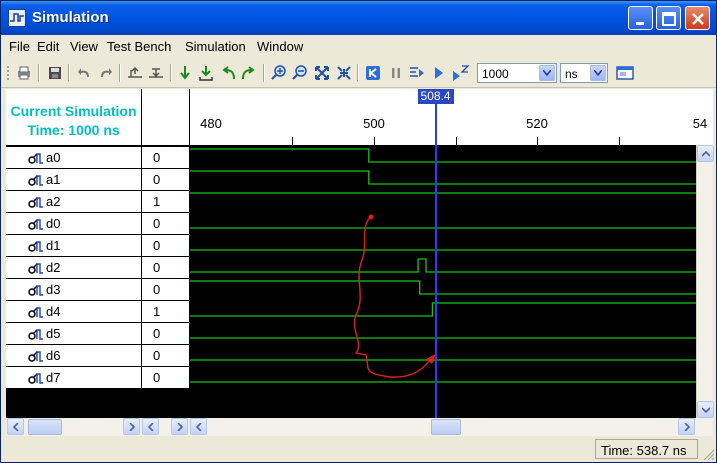  Describe the element at coordinates (625, 73) in the screenshot. I see `window-icon` at that location.